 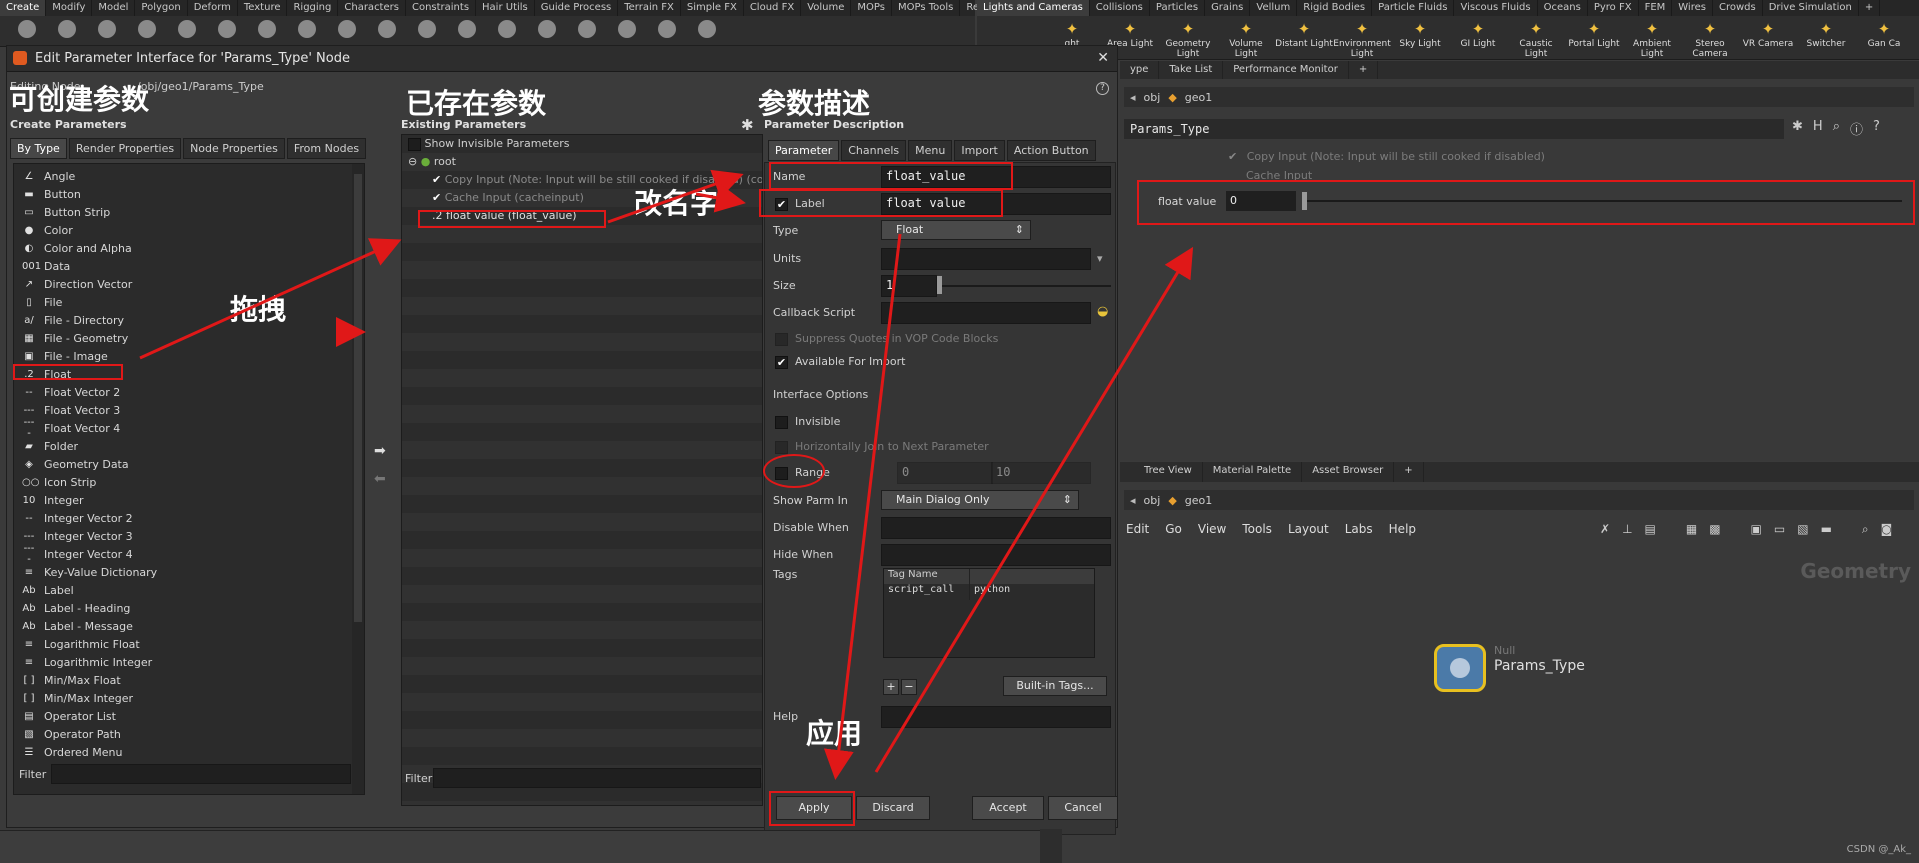 What do you see at coordinates (1034, 509) in the screenshot?
I see `result-arrow` at bounding box center [1034, 509].